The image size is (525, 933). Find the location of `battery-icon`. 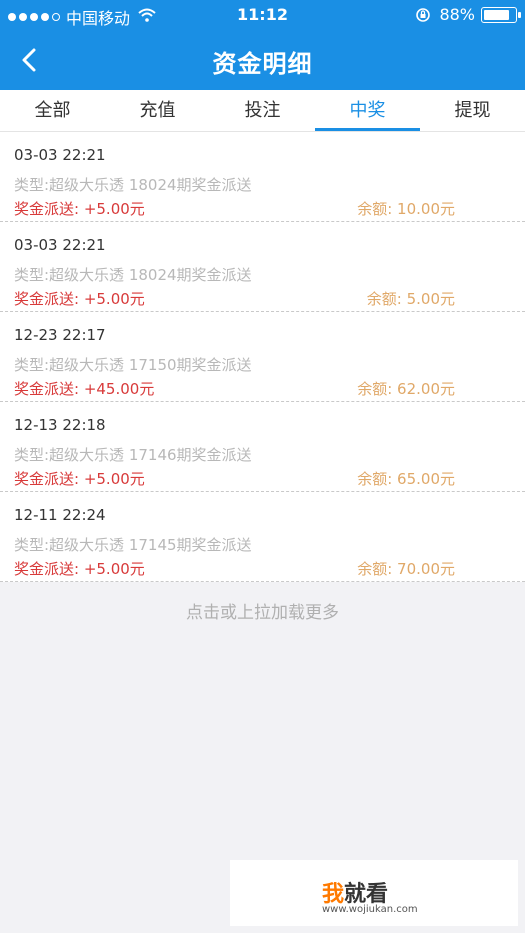

battery-icon is located at coordinates (501, 14).